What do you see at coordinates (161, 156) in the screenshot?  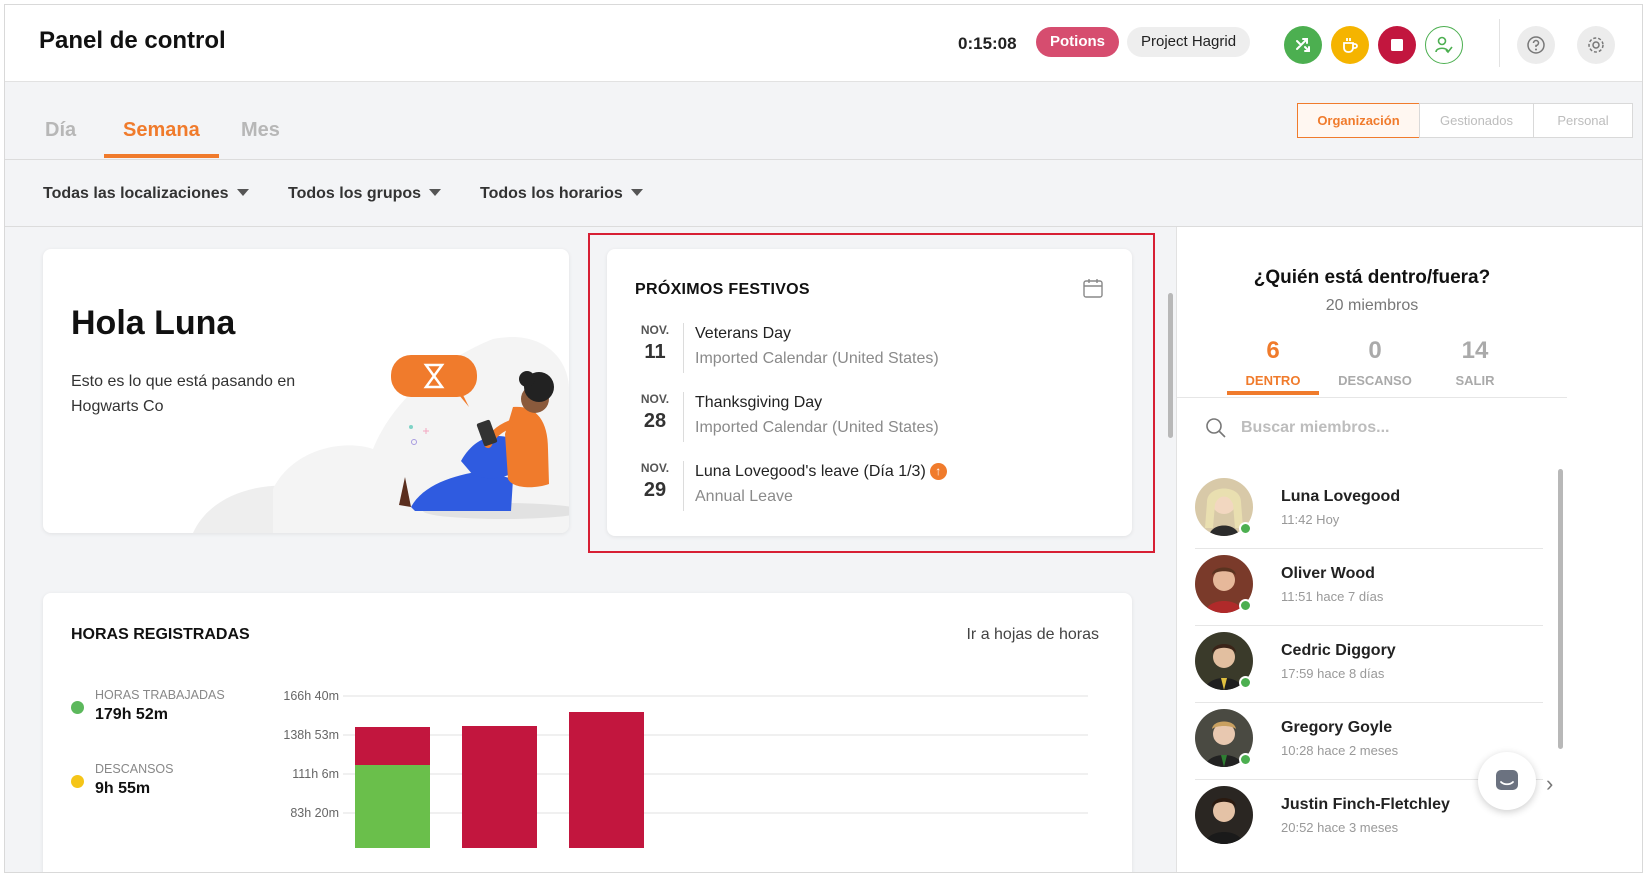 I see `active-tab-indicator` at bounding box center [161, 156].